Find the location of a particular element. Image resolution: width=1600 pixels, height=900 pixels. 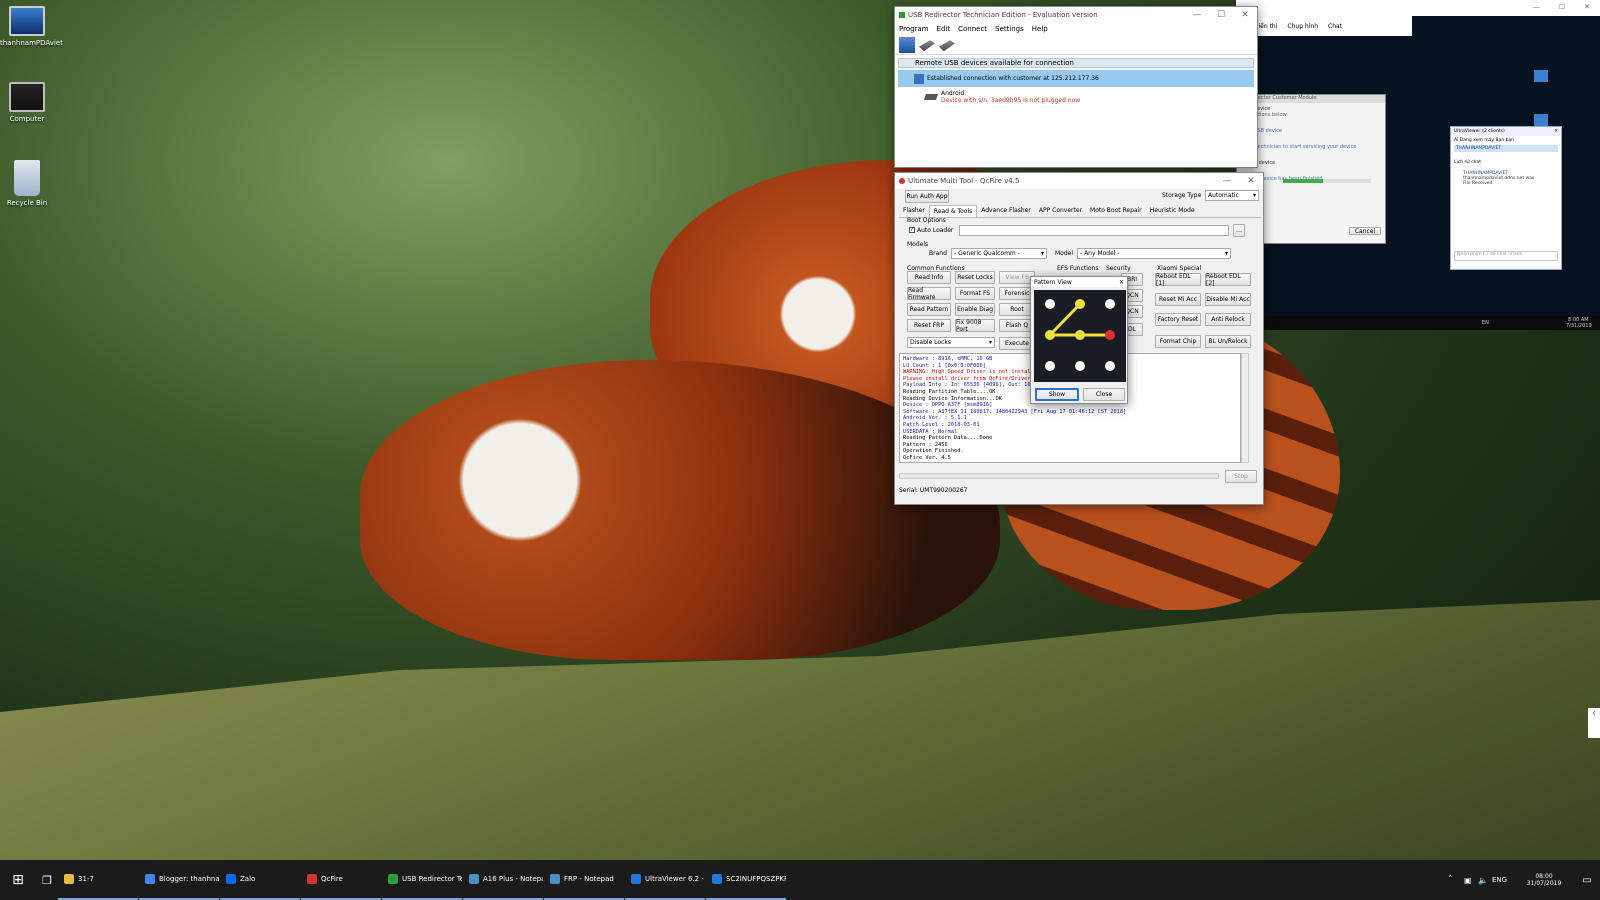

log-line: Operation Finished. is located at coordinates (933, 451).